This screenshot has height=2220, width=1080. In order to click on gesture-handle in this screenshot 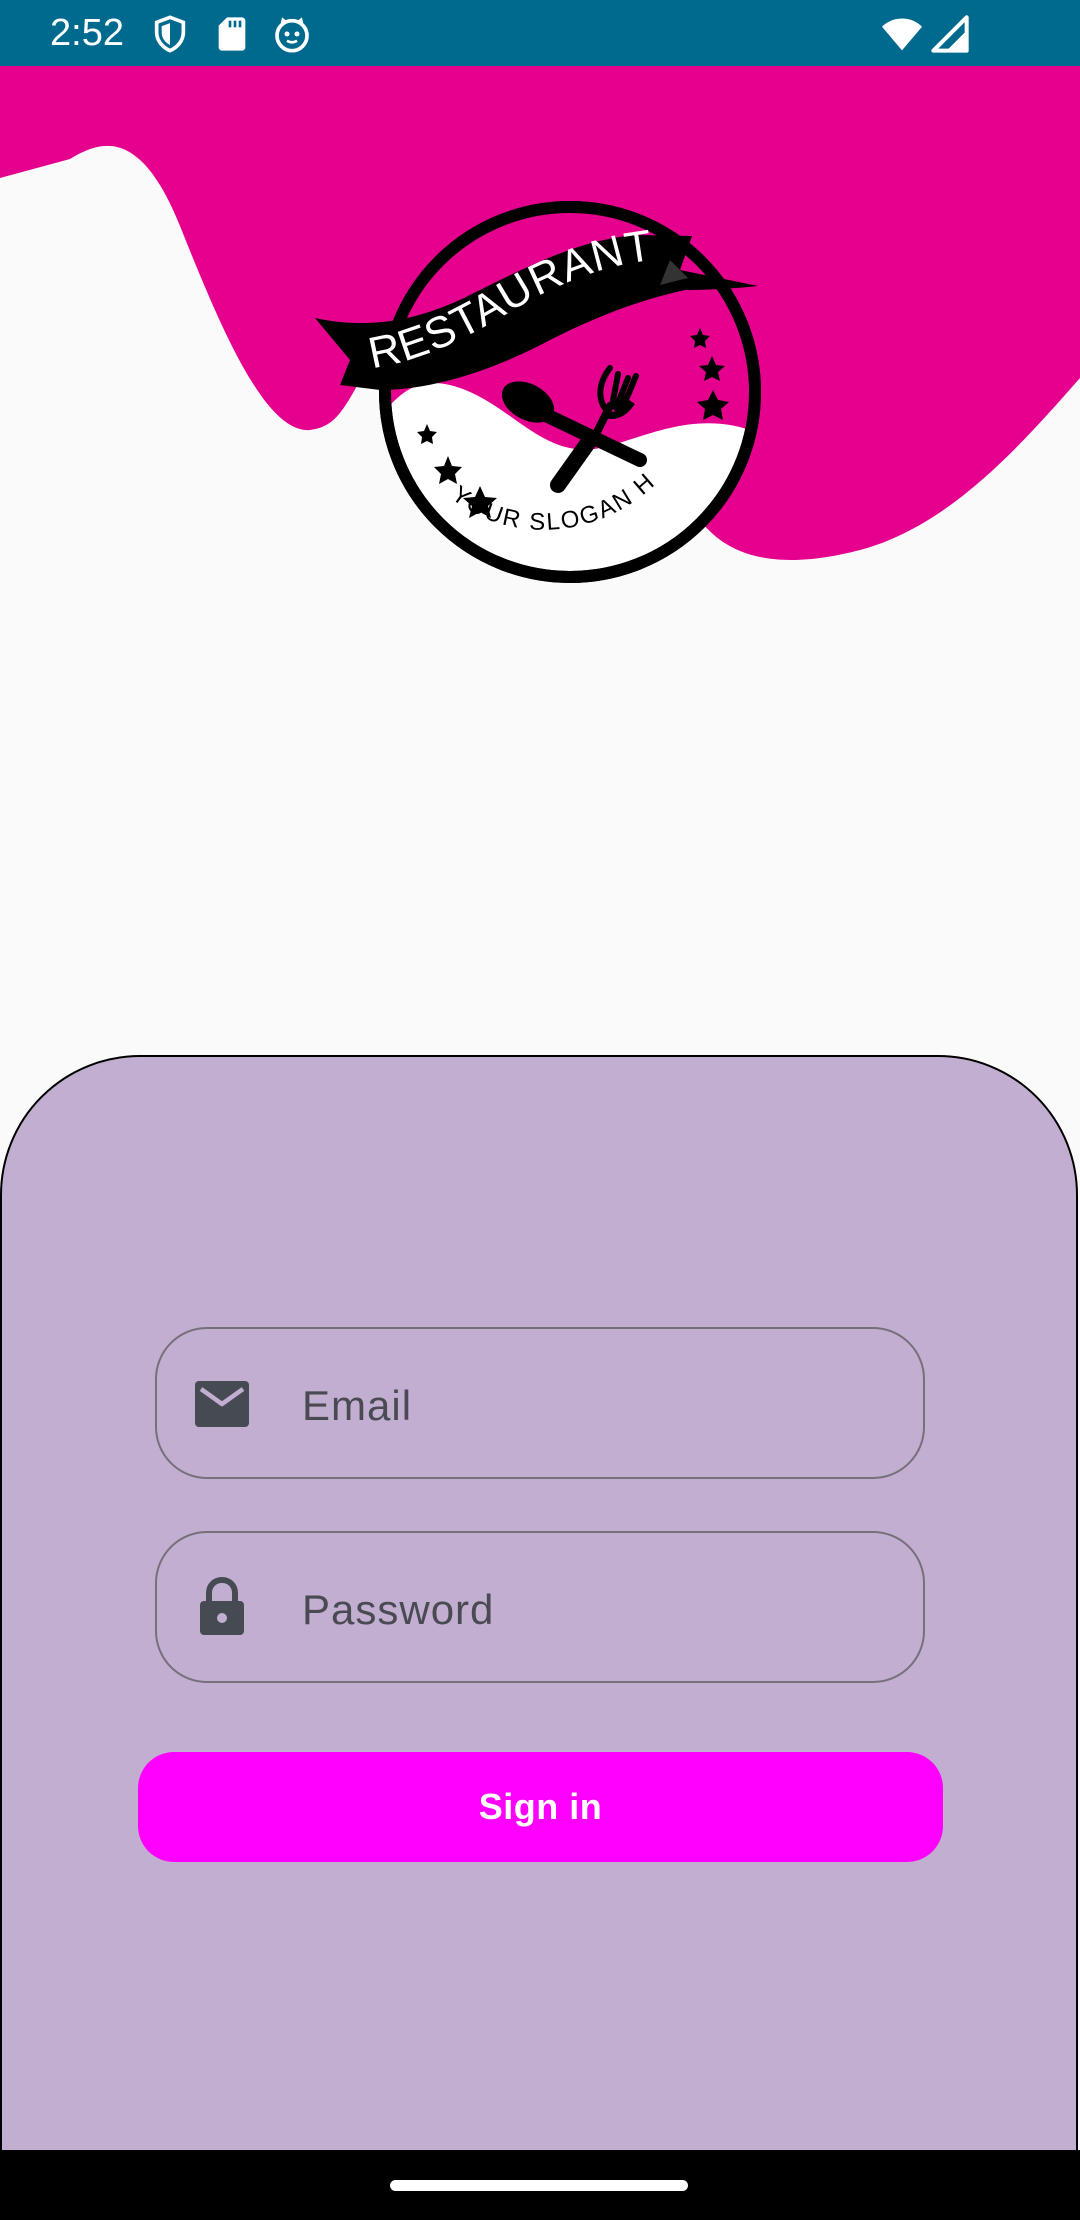, I will do `click(539, 2185)`.